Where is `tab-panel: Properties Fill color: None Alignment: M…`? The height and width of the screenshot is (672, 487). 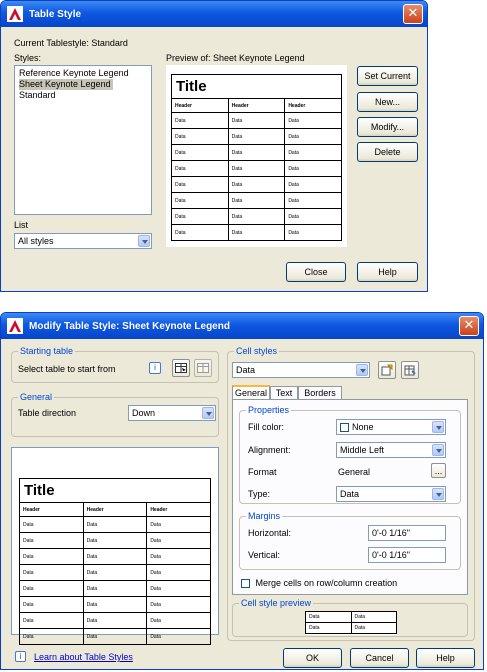 tab-panel: Properties Fill color: None Alignment: M… is located at coordinates (350, 497).